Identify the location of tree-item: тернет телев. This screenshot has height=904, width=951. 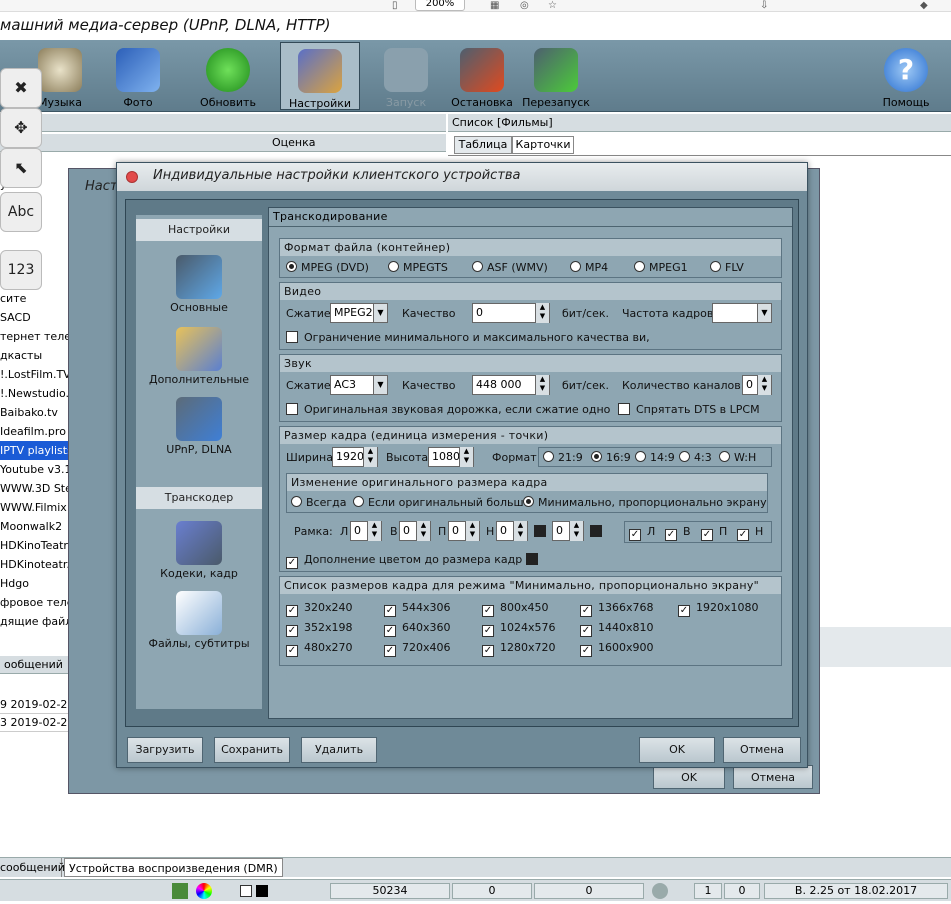
(35, 336).